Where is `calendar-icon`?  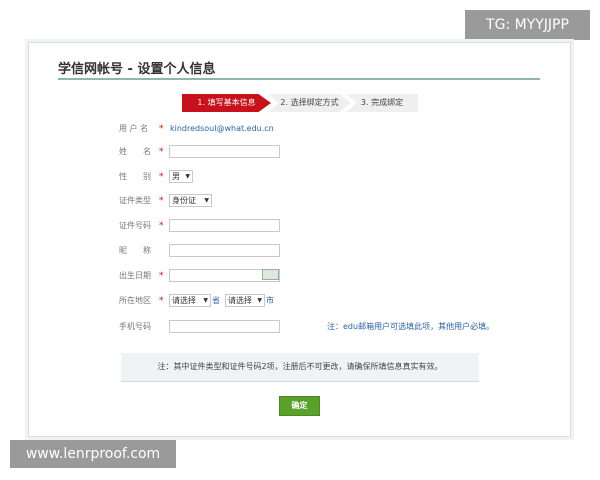 calendar-icon is located at coordinates (270, 274).